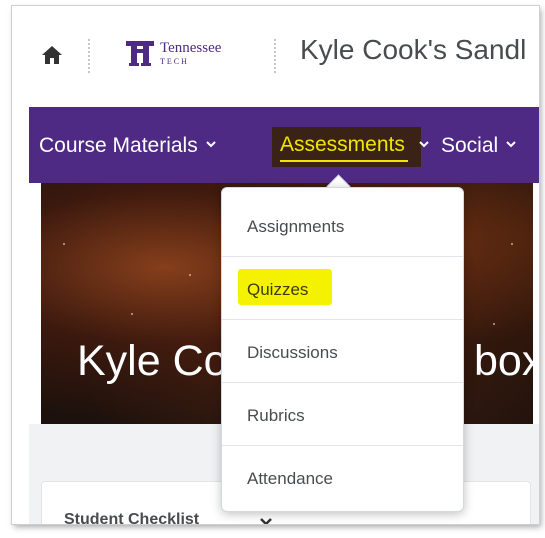 The width and height of the screenshot is (545, 538). I want to click on menu-item-label: Assignments, so click(296, 226).